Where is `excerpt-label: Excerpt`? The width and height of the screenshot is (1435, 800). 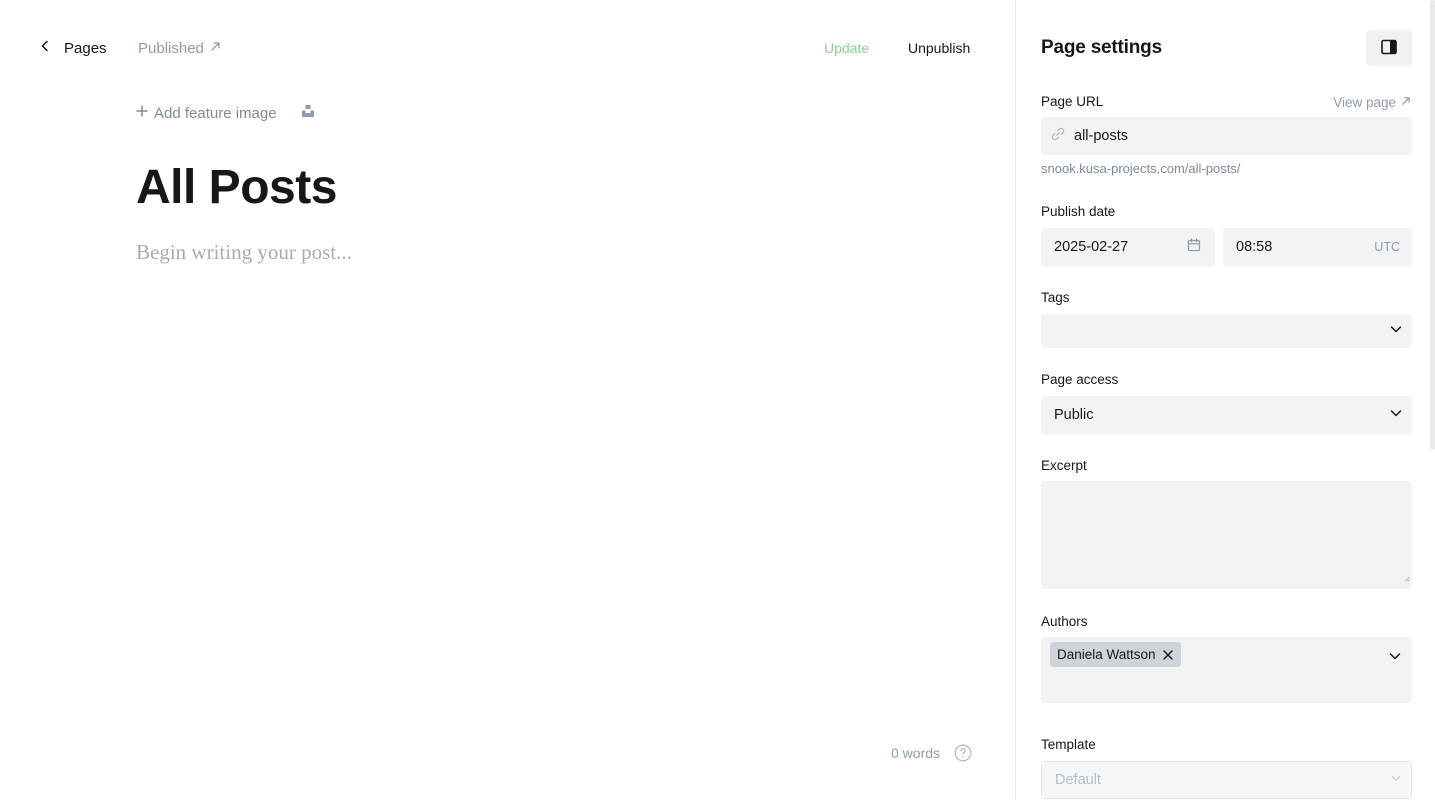
excerpt-label: Excerpt is located at coordinates (1064, 465).